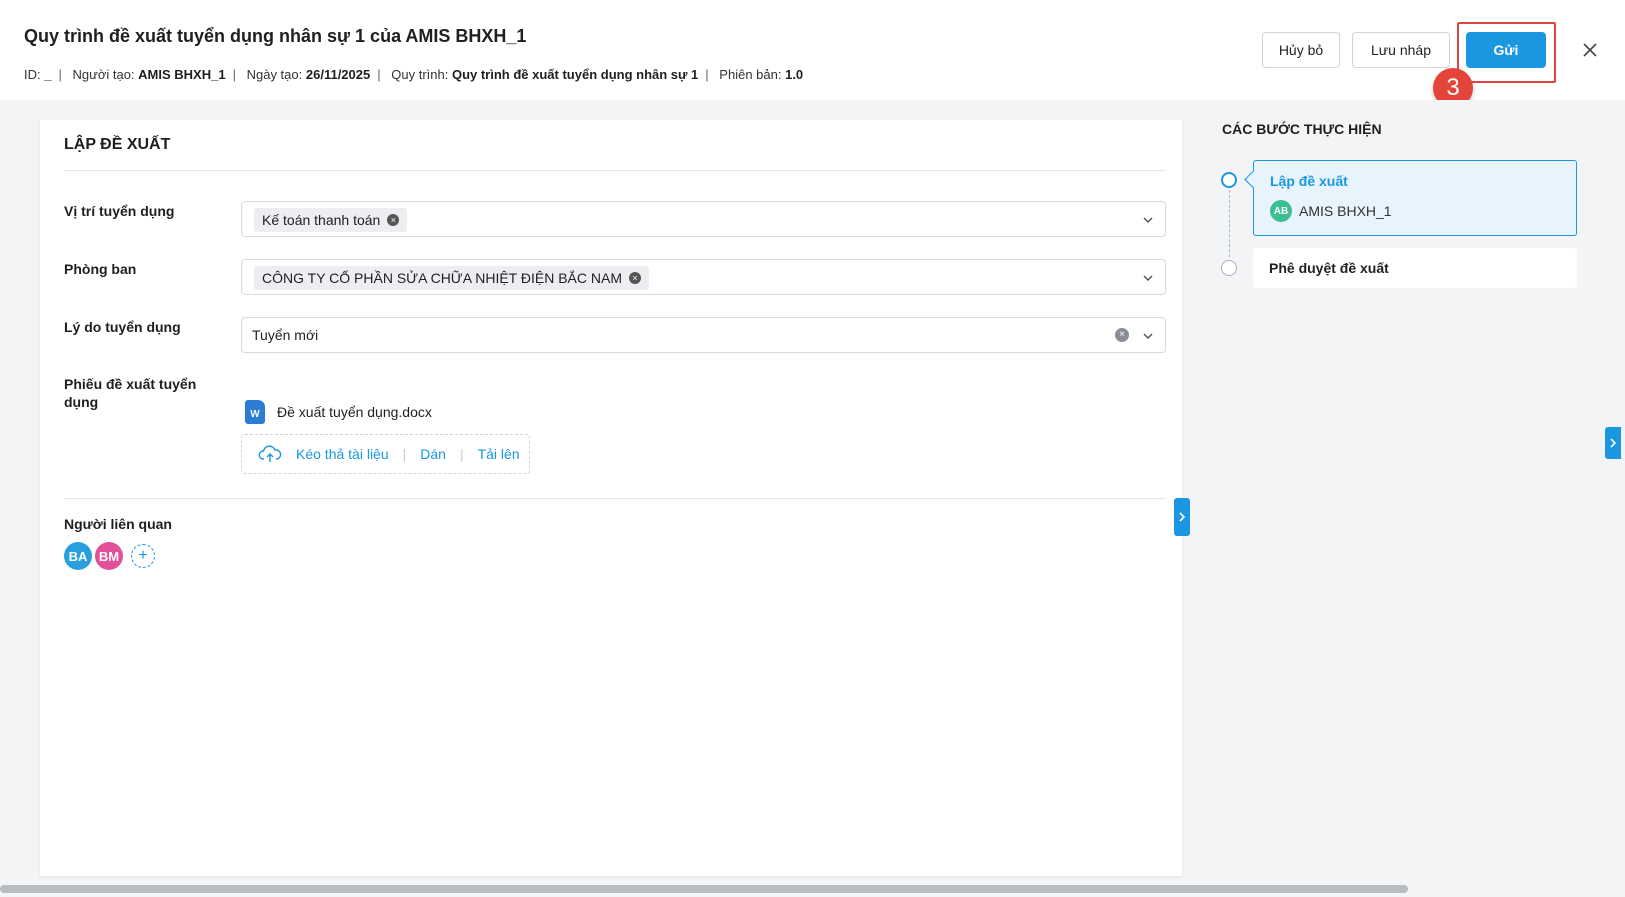 This screenshot has height=897, width=1625. Describe the element at coordinates (703, 219) in the screenshot. I see `position-select: Kế toán thanh toán ×` at that location.